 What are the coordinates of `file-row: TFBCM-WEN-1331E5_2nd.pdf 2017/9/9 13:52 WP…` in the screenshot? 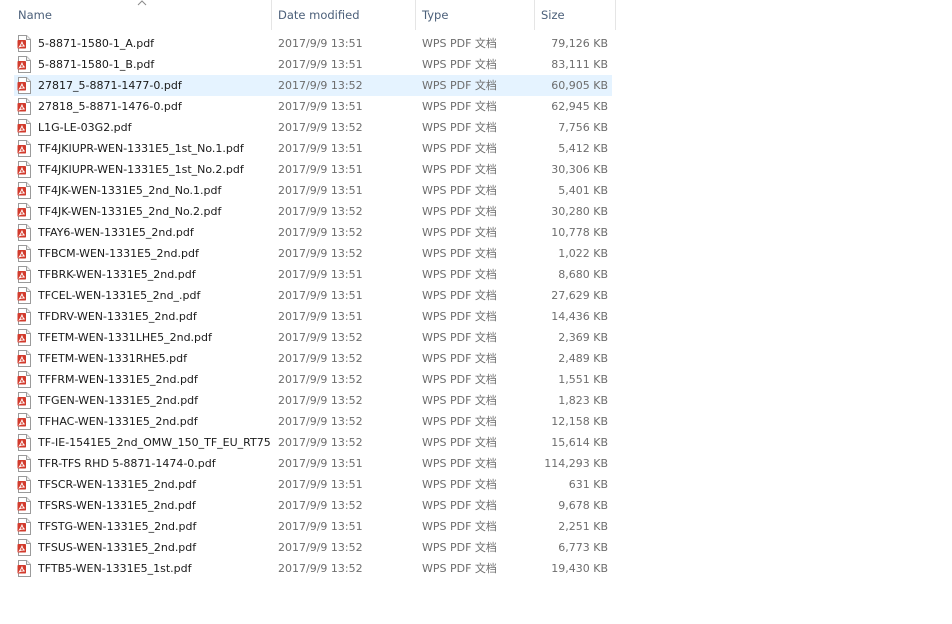 It's located at (313, 253).